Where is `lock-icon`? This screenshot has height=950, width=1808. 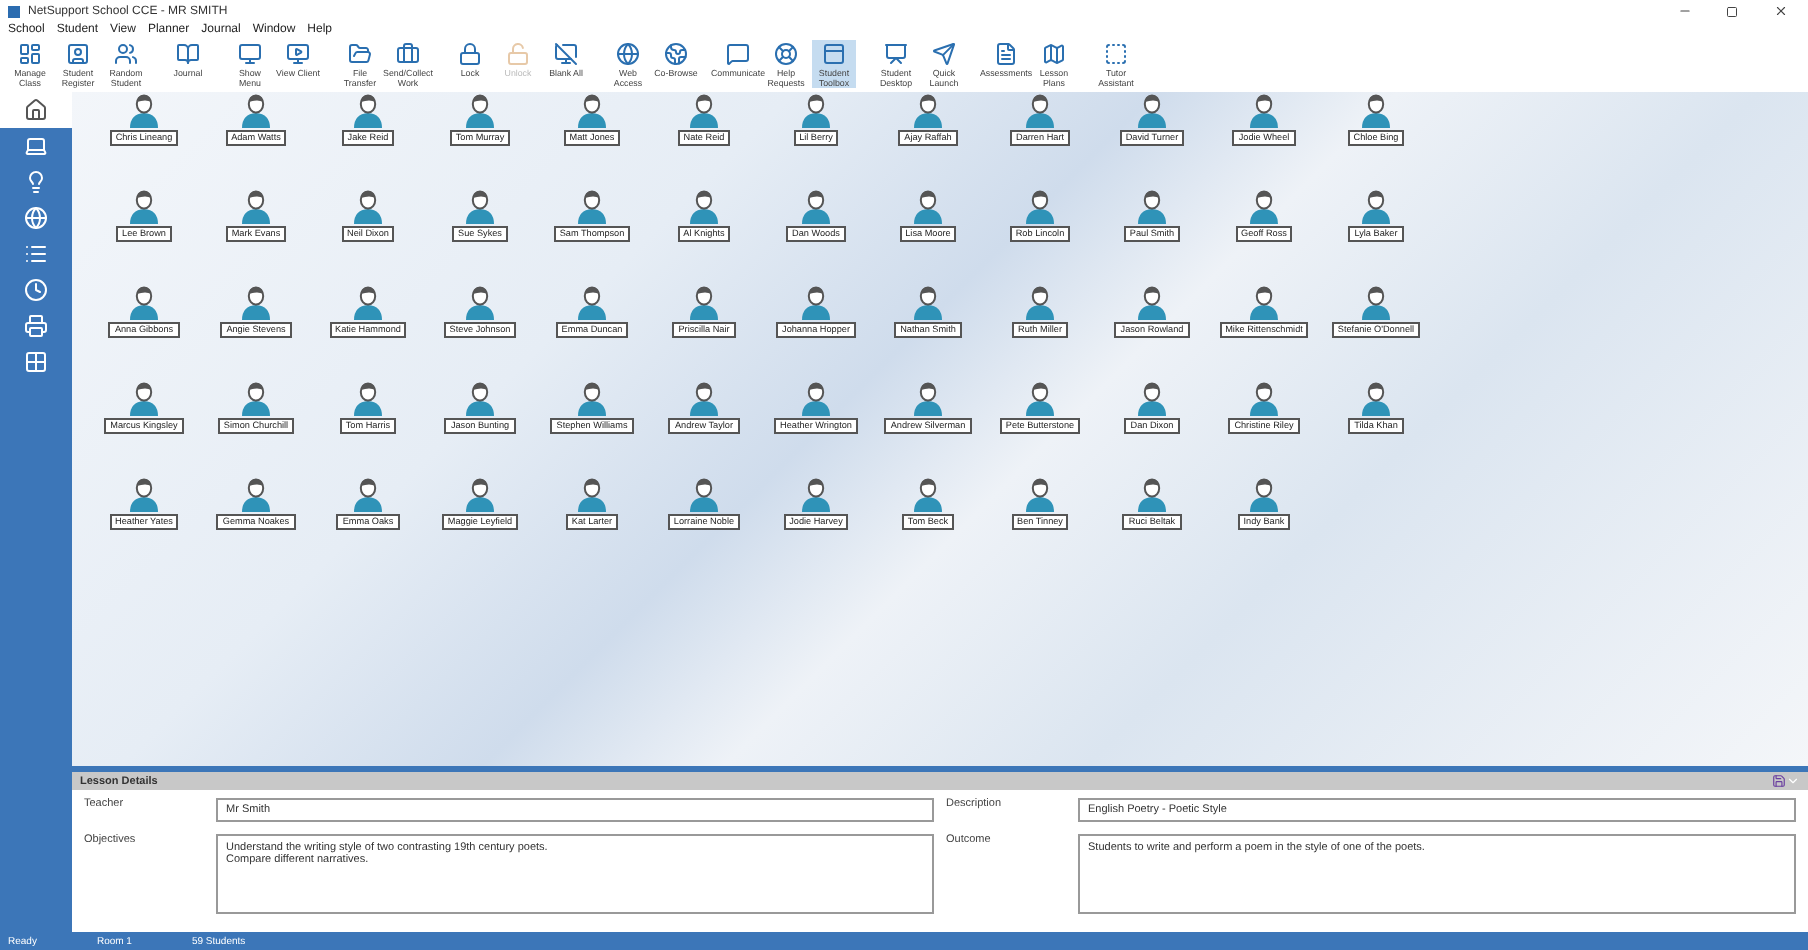 lock-icon is located at coordinates (470, 54).